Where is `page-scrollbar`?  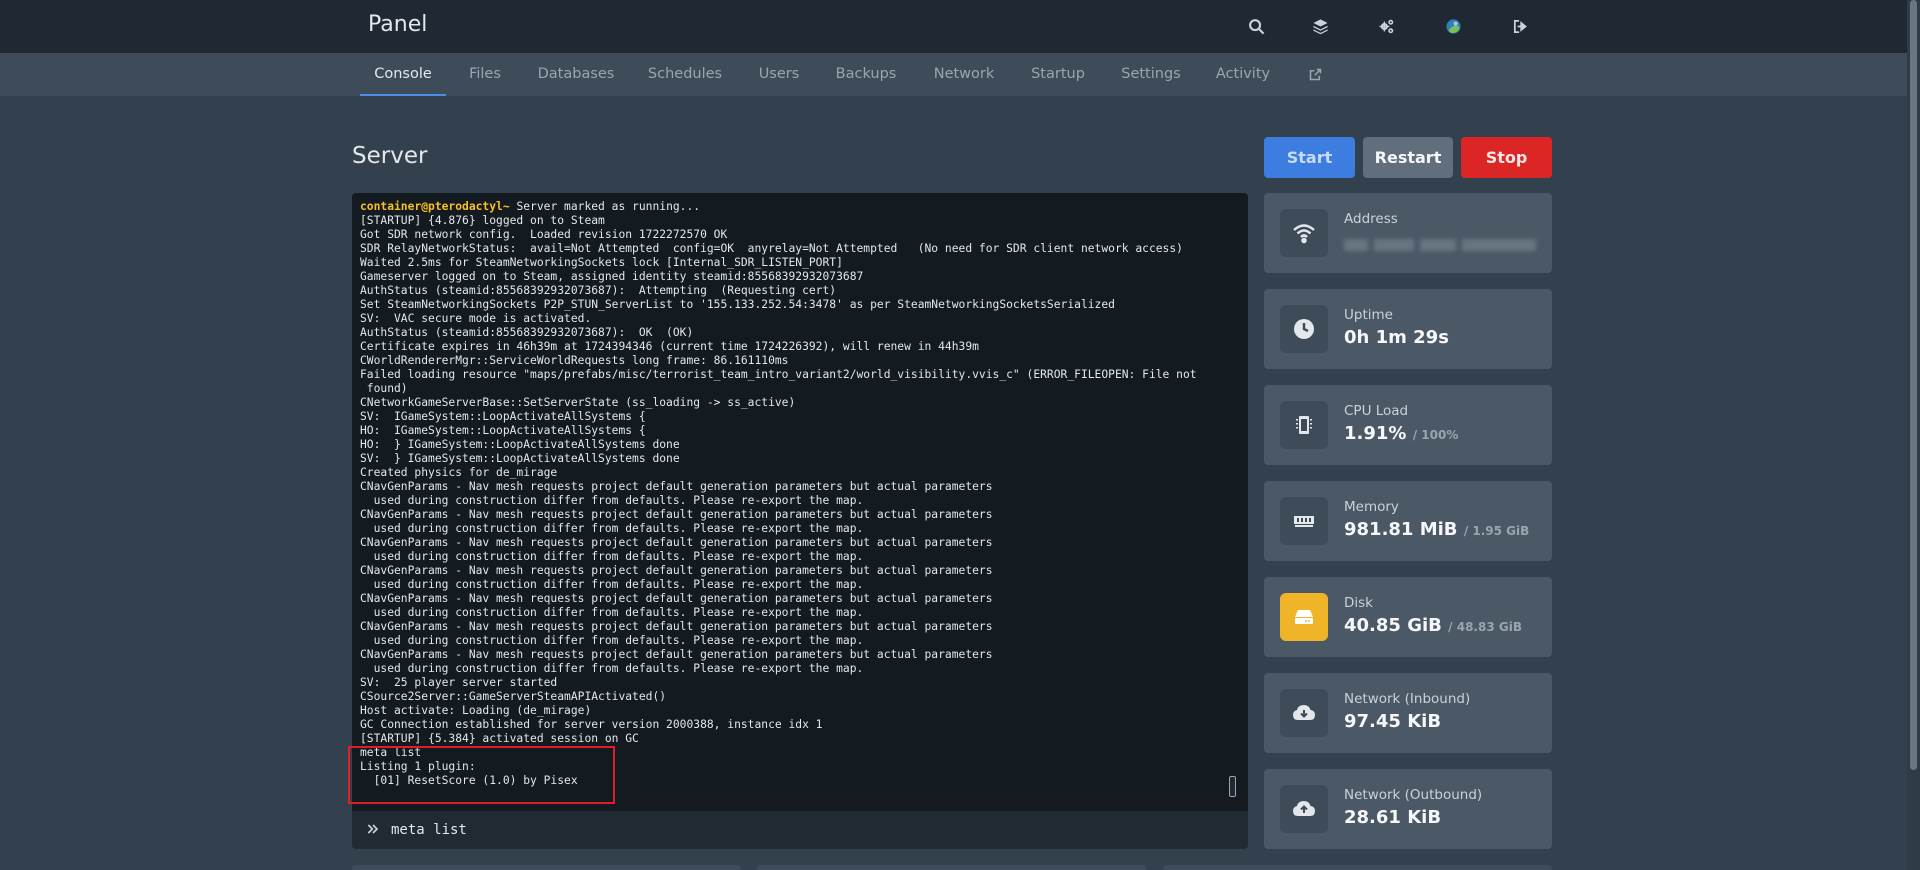 page-scrollbar is located at coordinates (1913, 435).